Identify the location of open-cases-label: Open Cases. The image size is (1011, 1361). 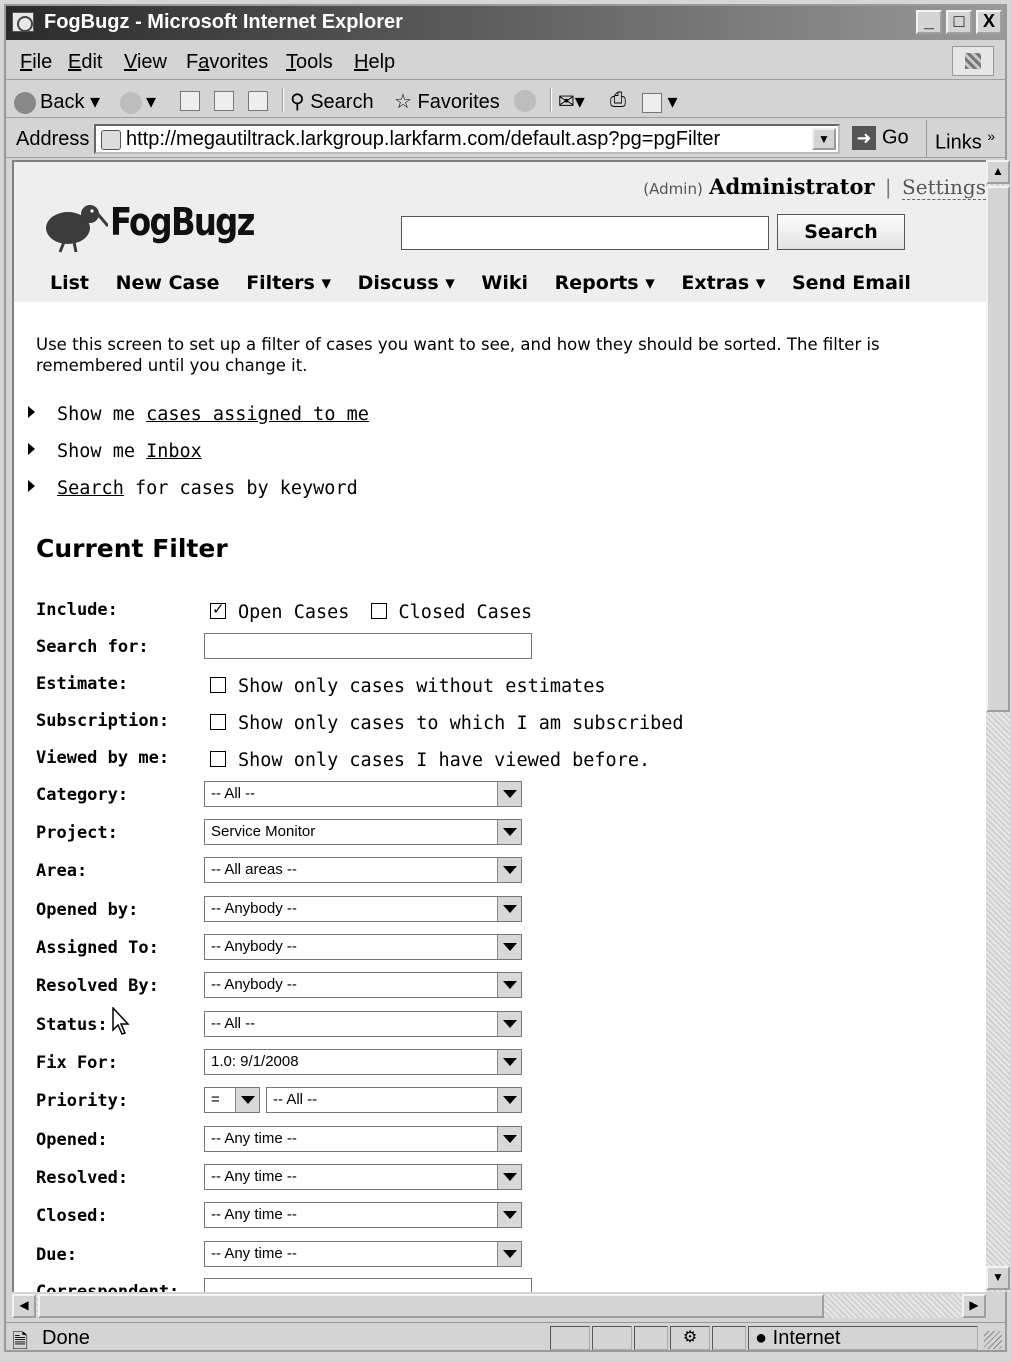
(294, 612).